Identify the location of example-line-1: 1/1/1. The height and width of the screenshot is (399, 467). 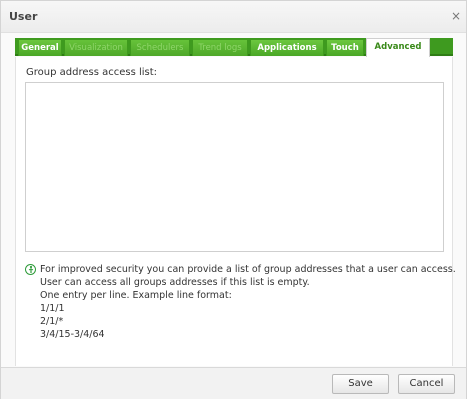
(52, 308).